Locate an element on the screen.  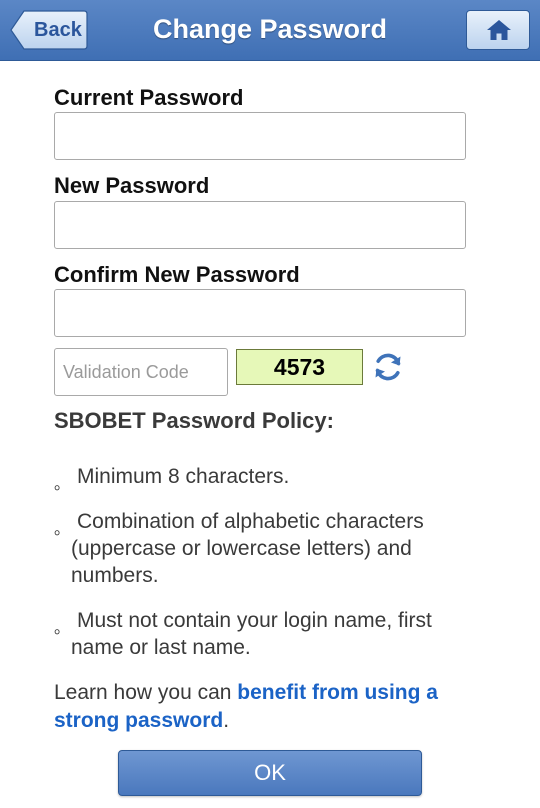
home-button is located at coordinates (498, 30).